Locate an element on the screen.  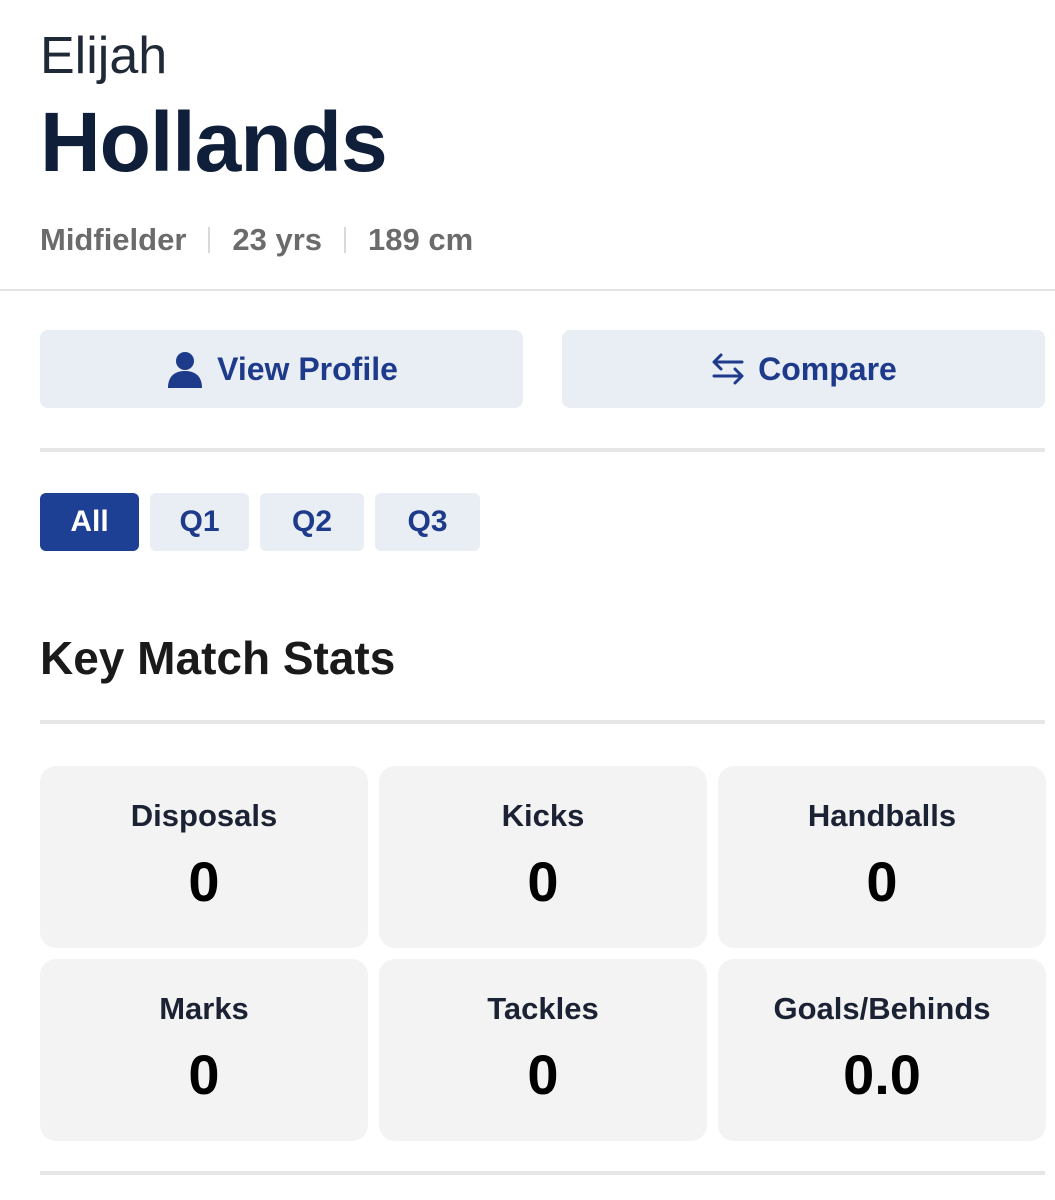
compare-button: Compare is located at coordinates (803, 369).